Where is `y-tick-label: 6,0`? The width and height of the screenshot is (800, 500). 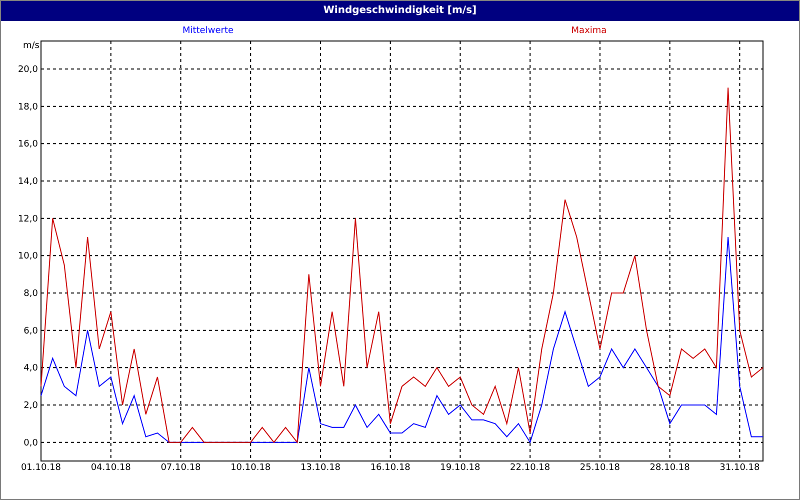
y-tick-label: 6,0 is located at coordinates (31, 331).